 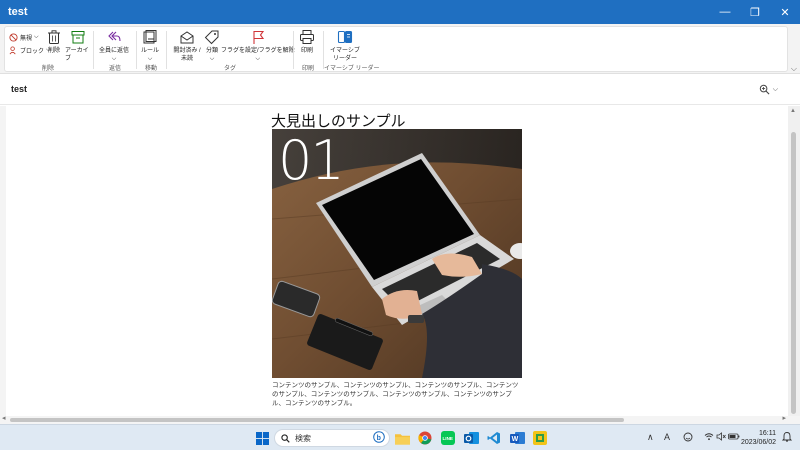 I want to click on immersive-reader-label: イマーシブ リーダー, so click(x=345, y=55).